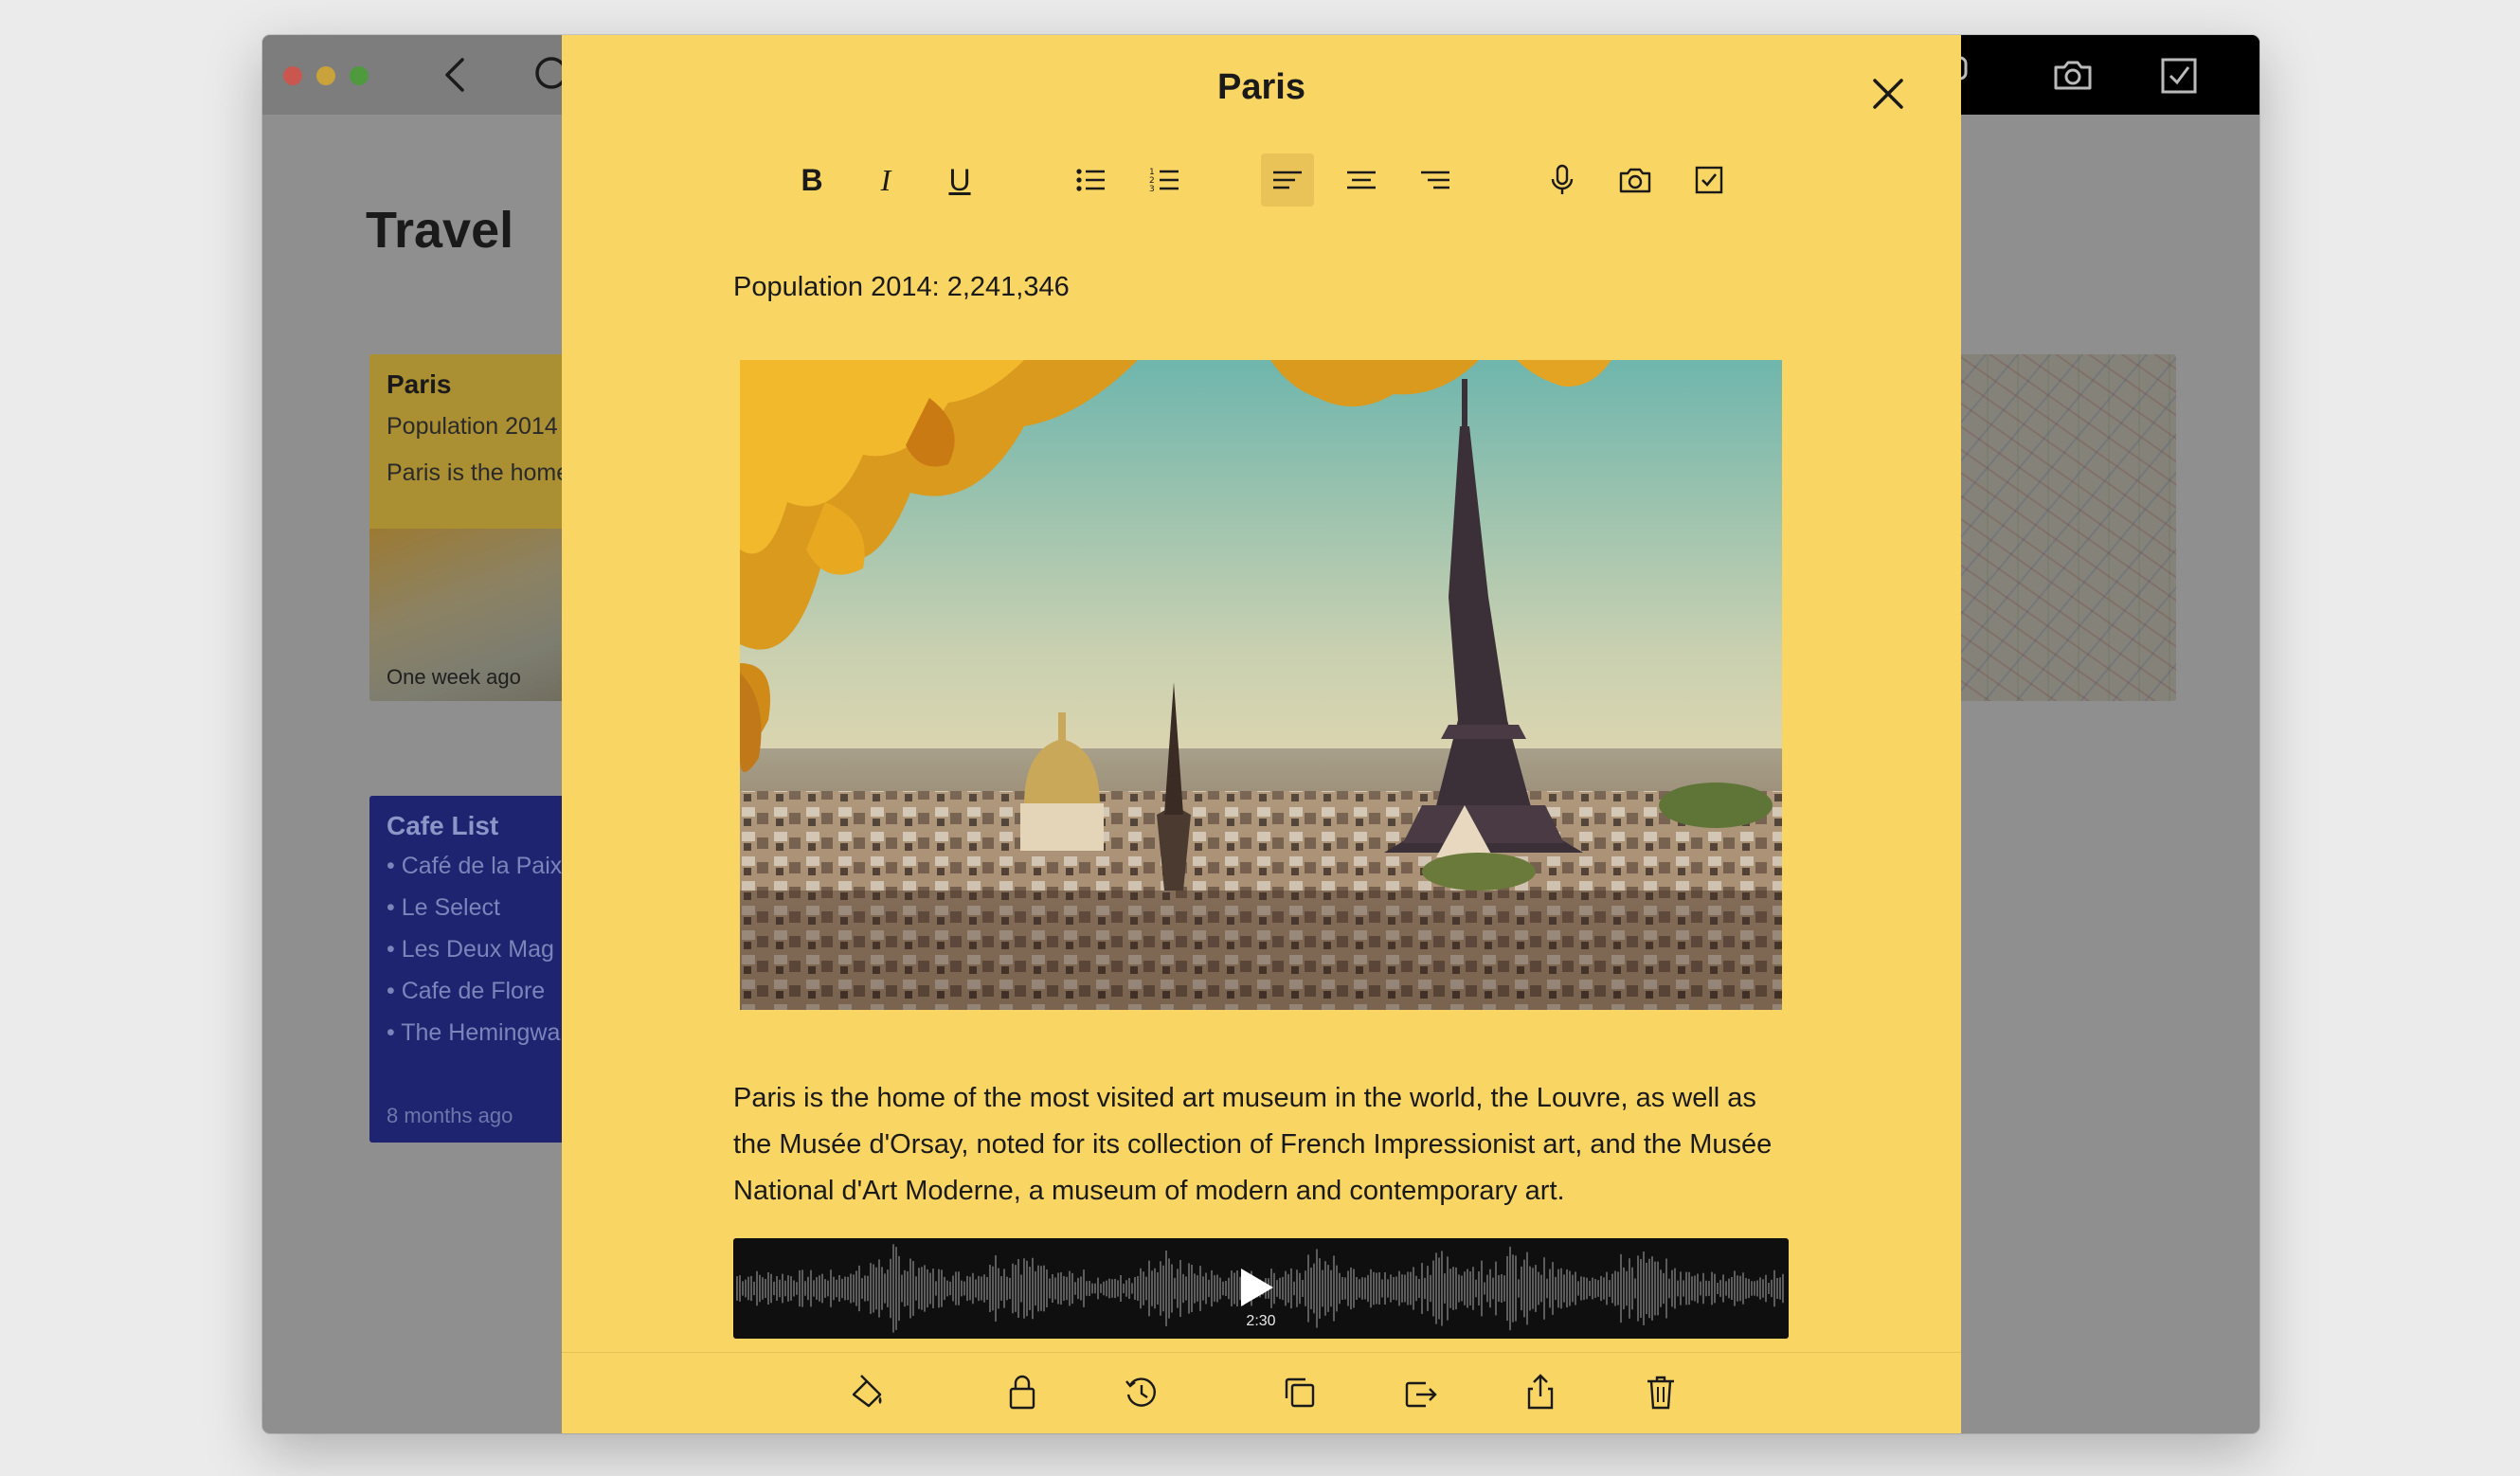 The image size is (2520, 1476). I want to click on align-center-button, so click(1361, 180).